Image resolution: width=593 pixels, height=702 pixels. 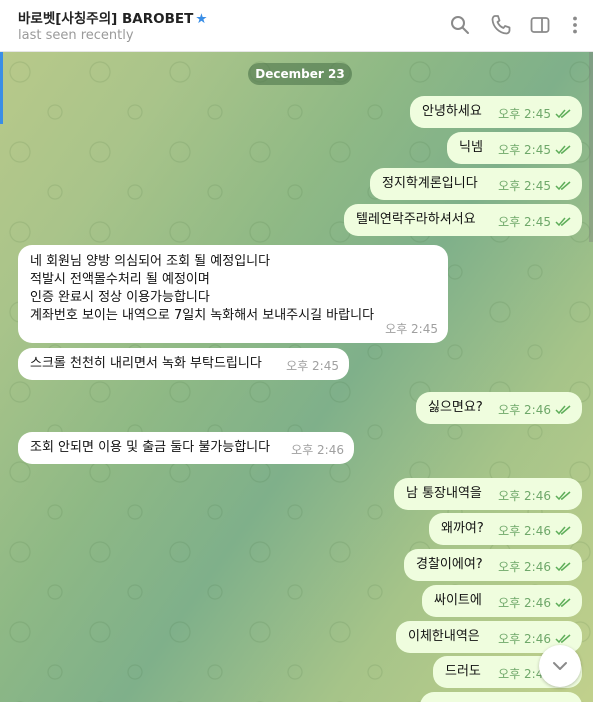 What do you see at coordinates (120, 297) in the screenshot?
I see `message-line: 인증 완료시 정상 이용가능합니다` at bounding box center [120, 297].